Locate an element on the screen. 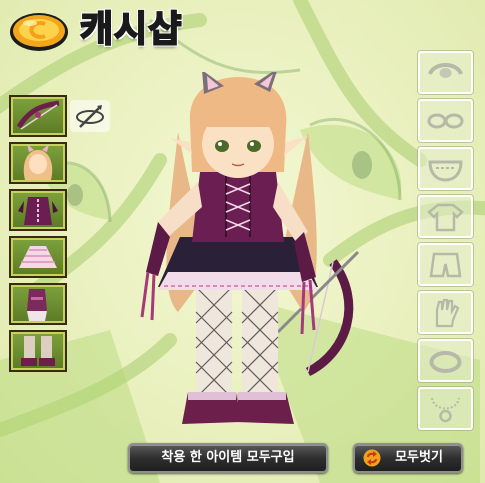 The height and width of the screenshot is (483, 485). gloves-icon is located at coordinates (37, 305).